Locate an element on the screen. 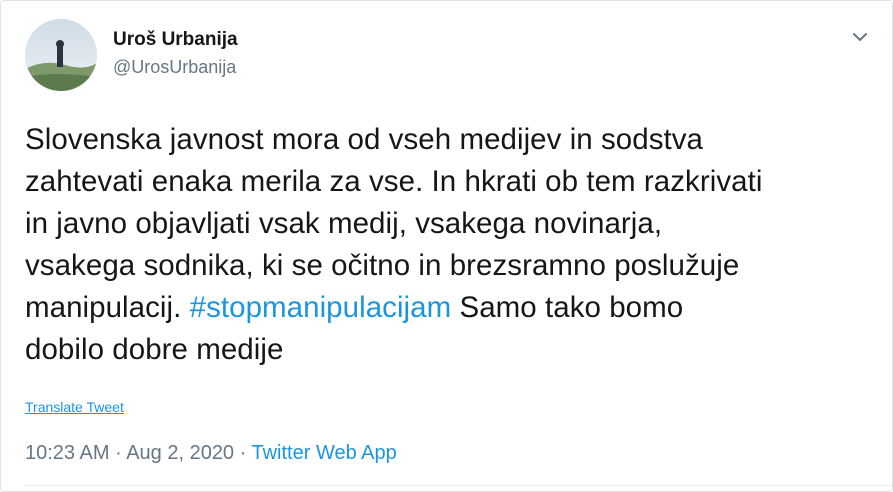  tweet-source-link: Twitter Web App is located at coordinates (323, 453).